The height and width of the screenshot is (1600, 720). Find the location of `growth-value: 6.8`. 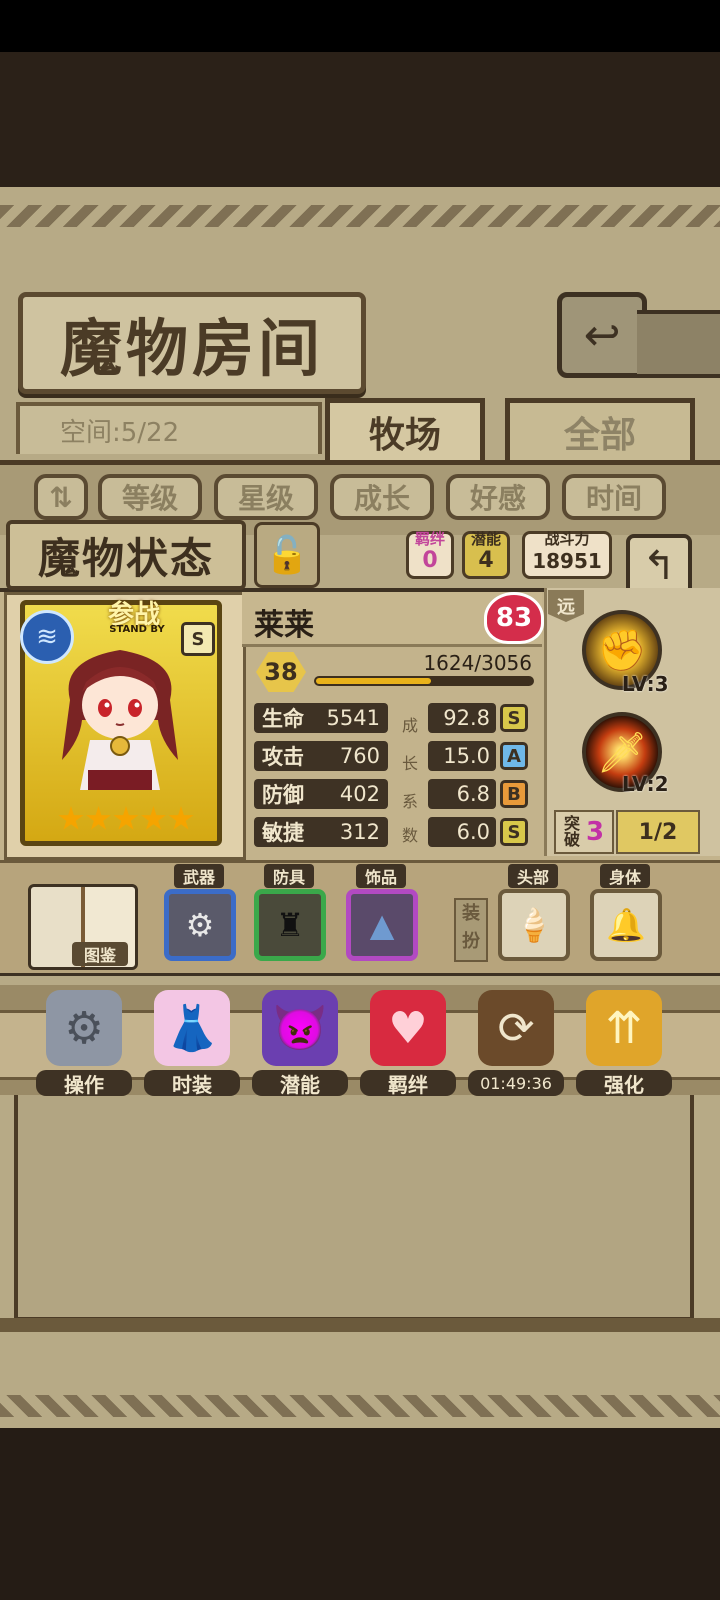

growth-value: 6.8 is located at coordinates (462, 794).